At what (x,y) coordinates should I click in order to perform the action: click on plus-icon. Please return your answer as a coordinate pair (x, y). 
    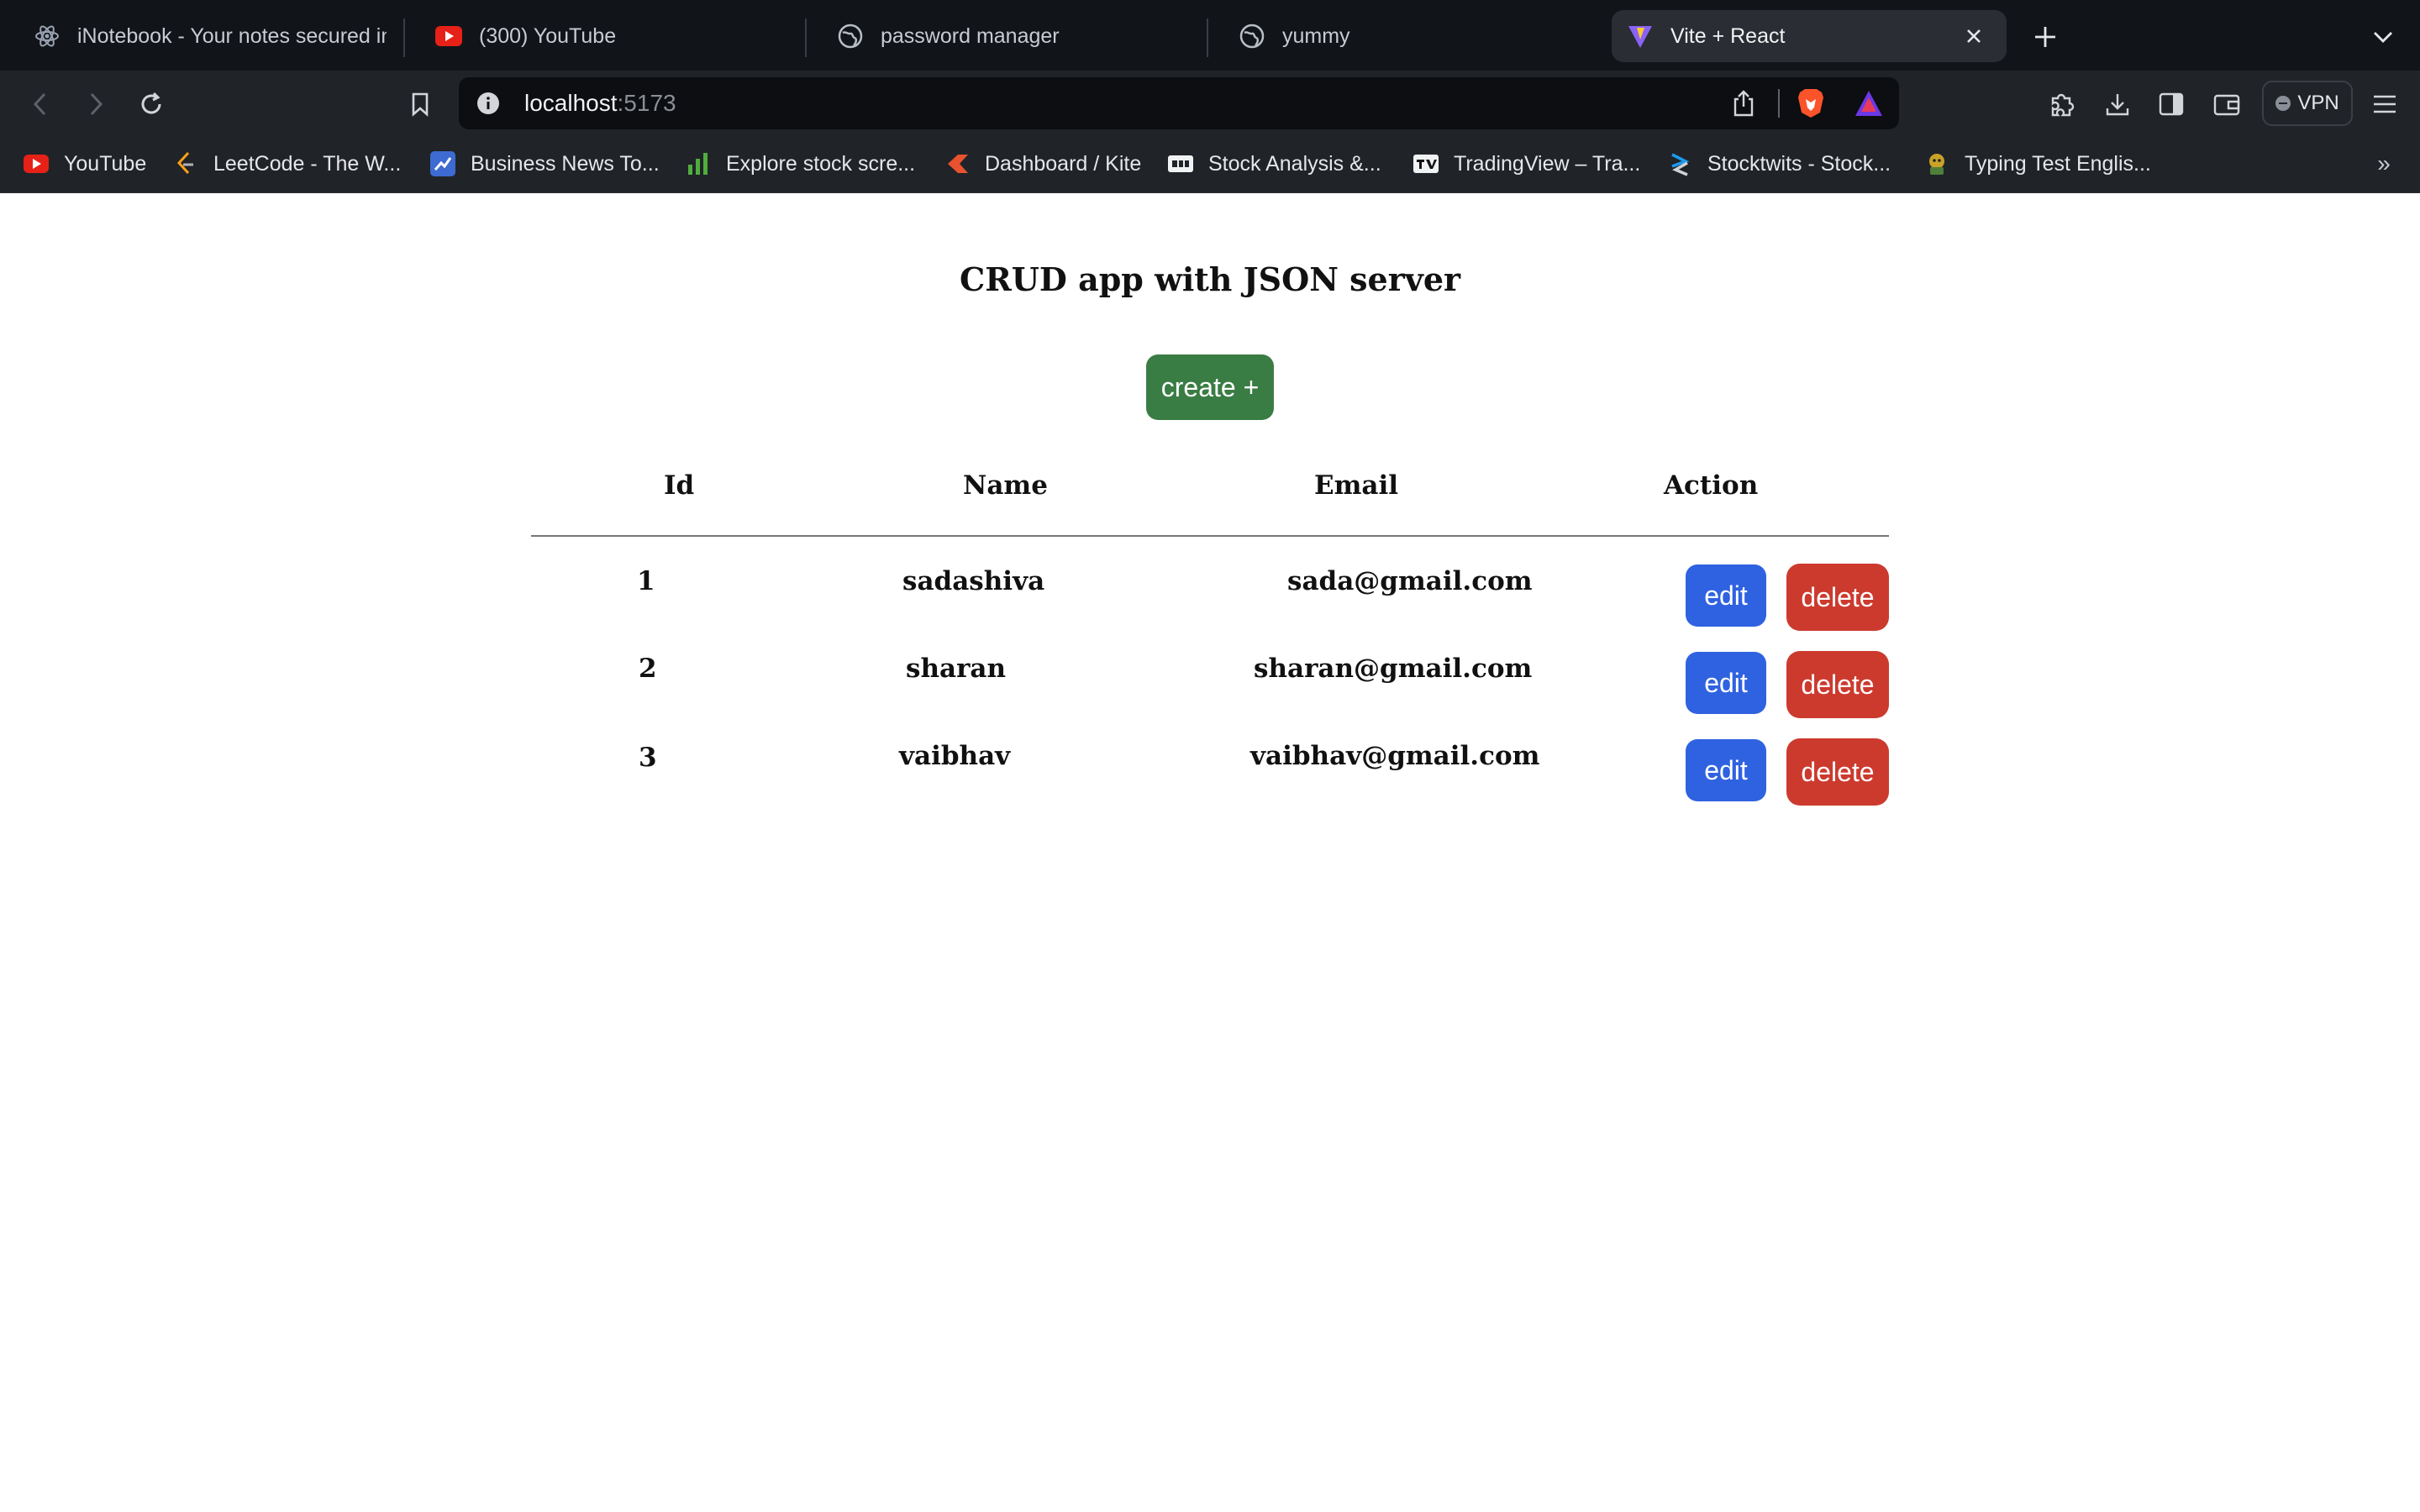
    Looking at the image, I should click on (2045, 37).